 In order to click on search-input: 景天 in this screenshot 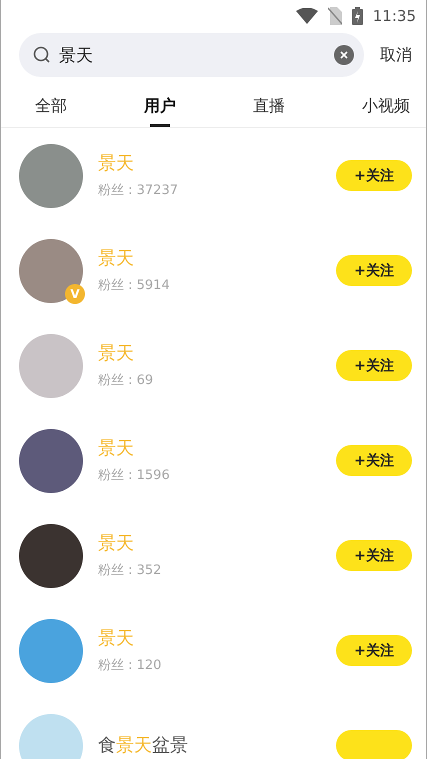, I will do `click(192, 55)`.